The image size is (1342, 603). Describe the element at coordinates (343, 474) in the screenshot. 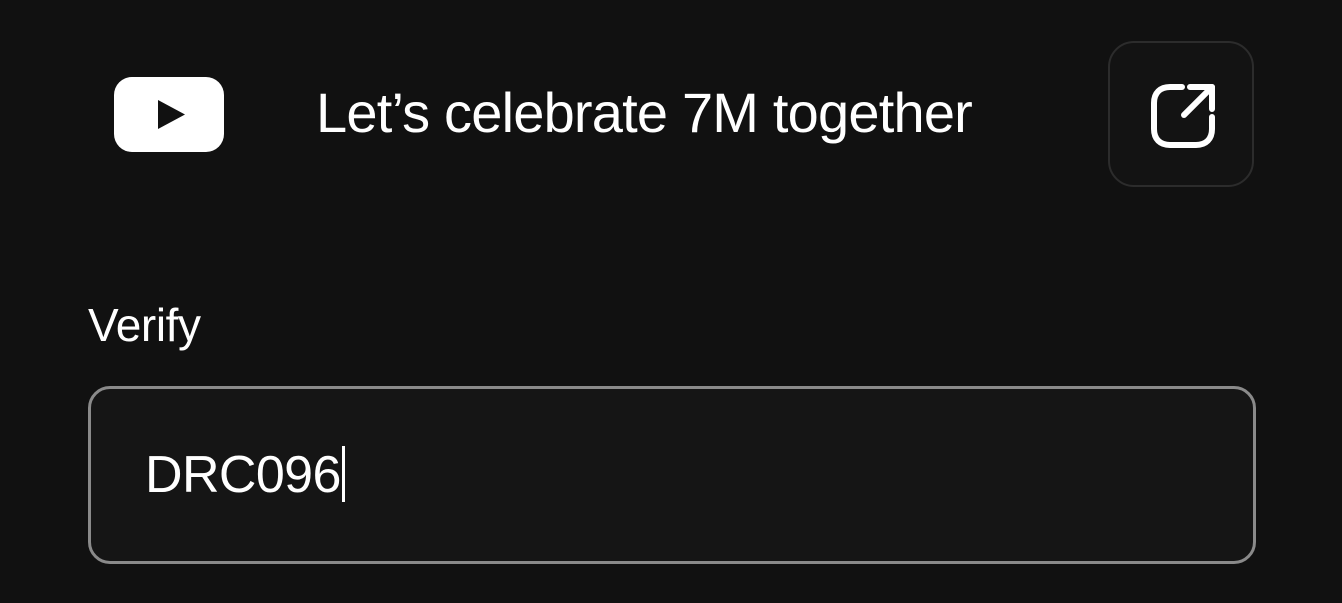

I see `text-caret` at that location.